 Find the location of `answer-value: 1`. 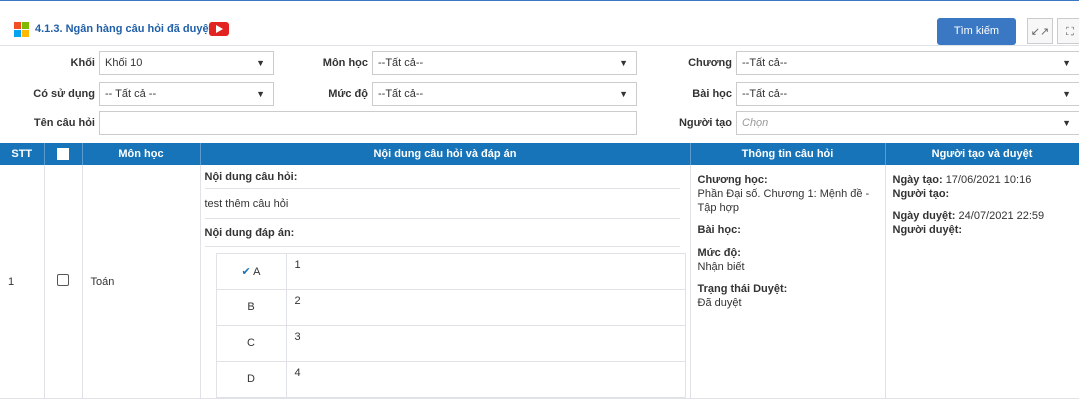

answer-value: 1 is located at coordinates (485, 271).